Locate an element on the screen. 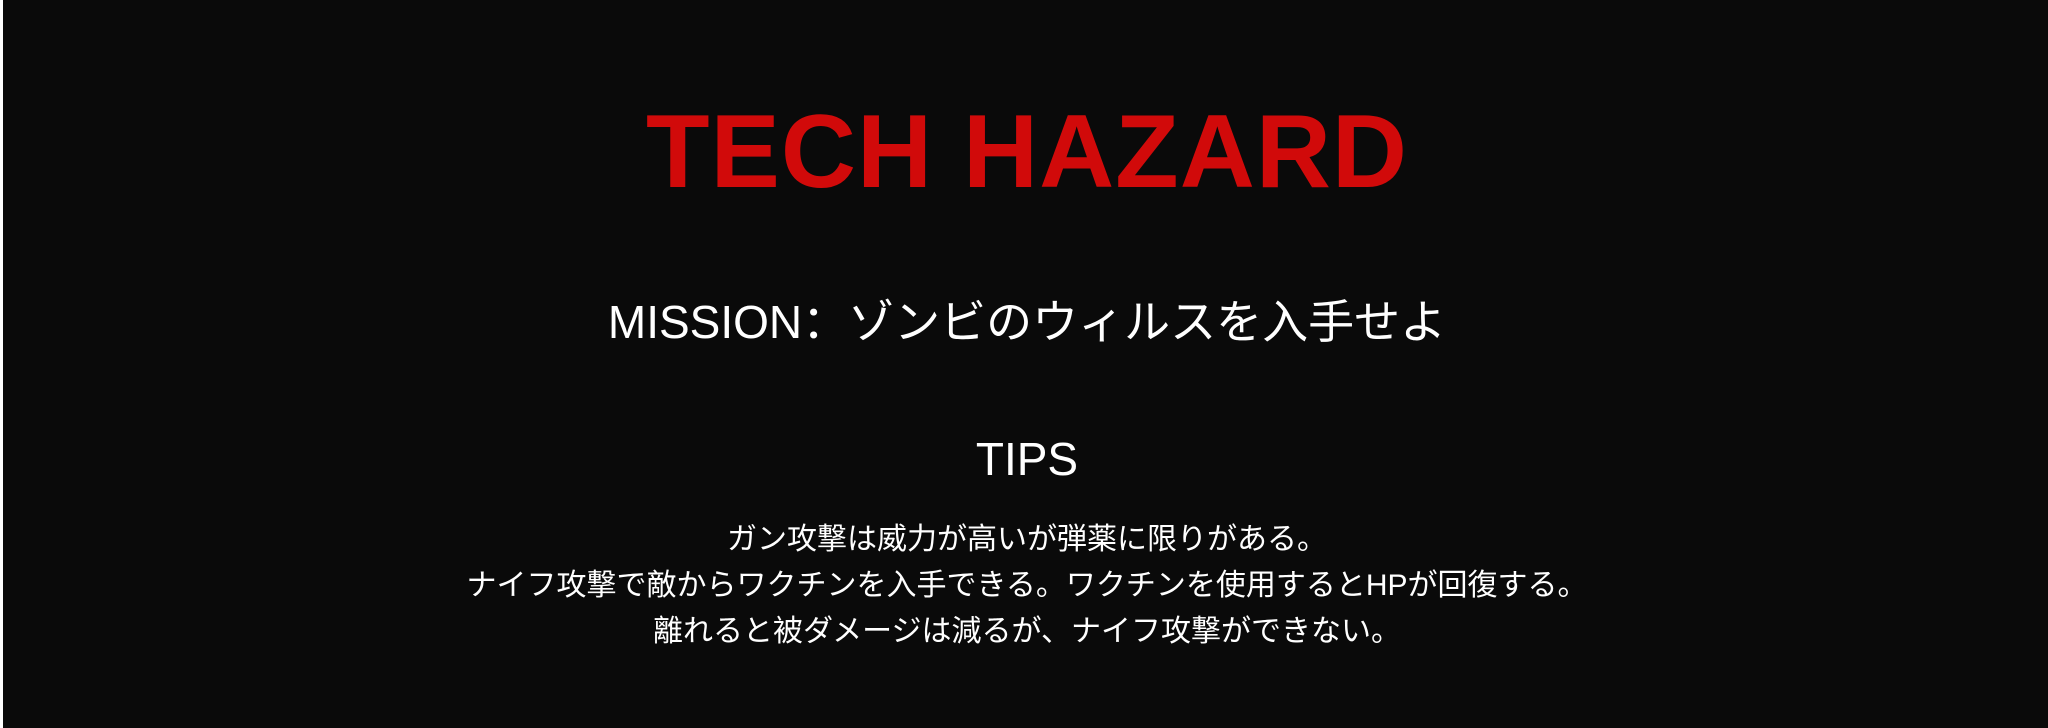 The height and width of the screenshot is (728, 2048). tip-item: ナイフ攻撃で敵からワクチンを入手できる。ワクチンを使用するとHPが回復する。 is located at coordinates (1027, 585).